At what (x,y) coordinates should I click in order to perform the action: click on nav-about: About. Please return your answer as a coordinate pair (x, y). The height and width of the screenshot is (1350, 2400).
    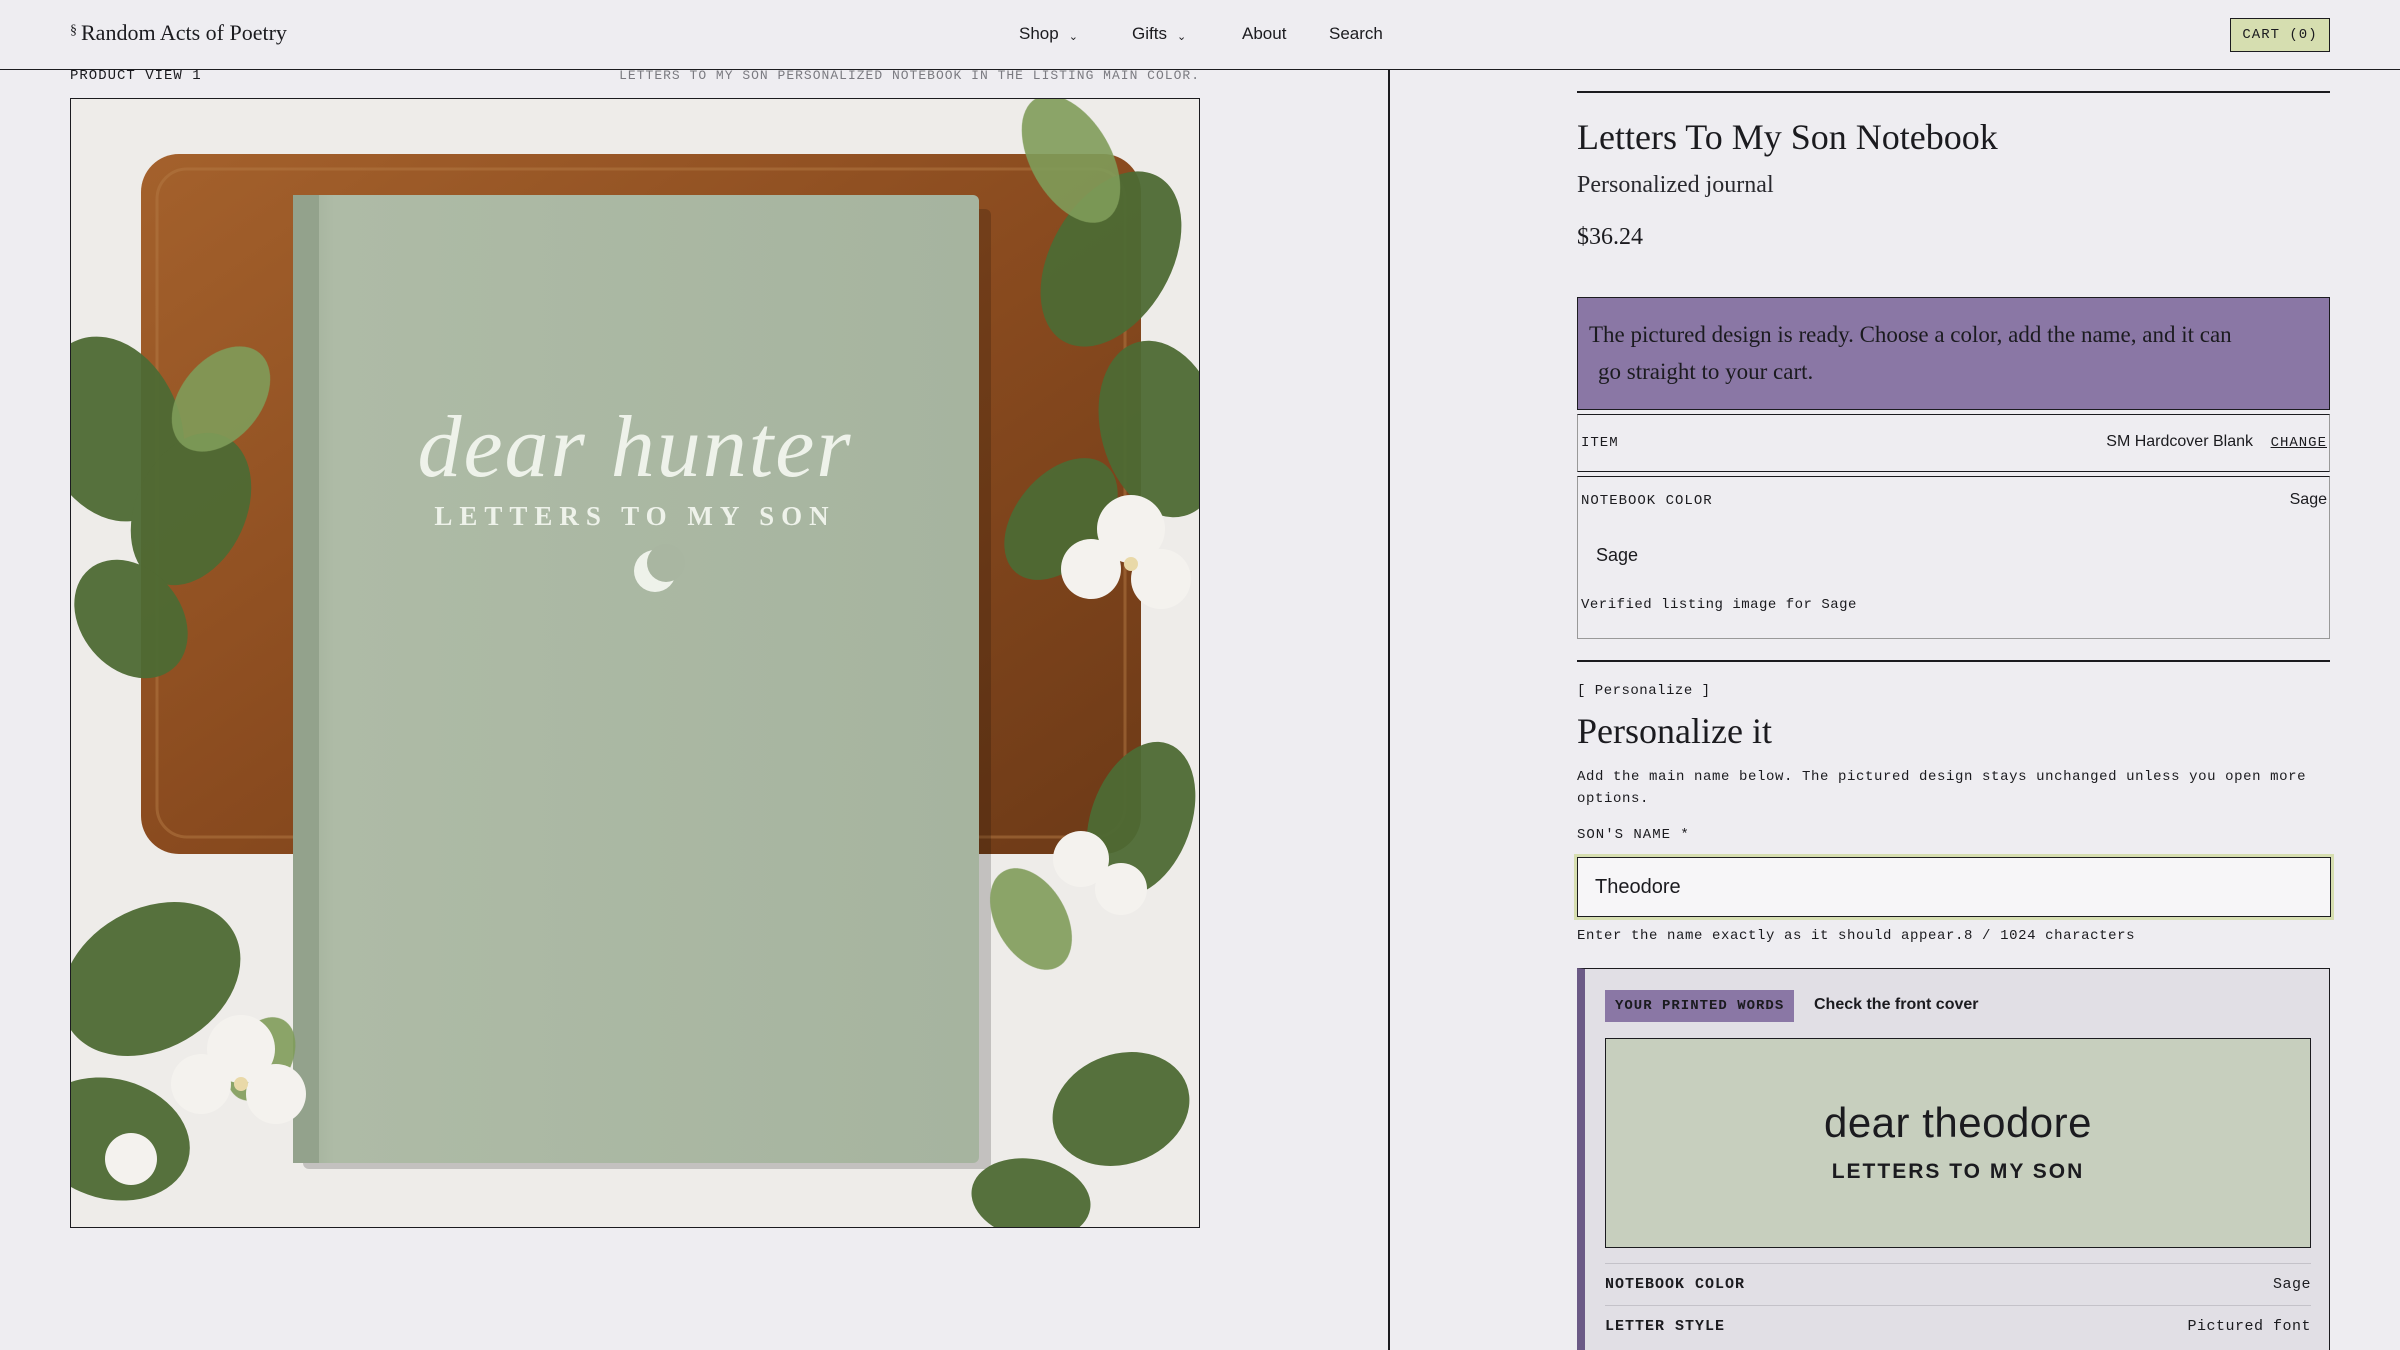
    Looking at the image, I should click on (1264, 34).